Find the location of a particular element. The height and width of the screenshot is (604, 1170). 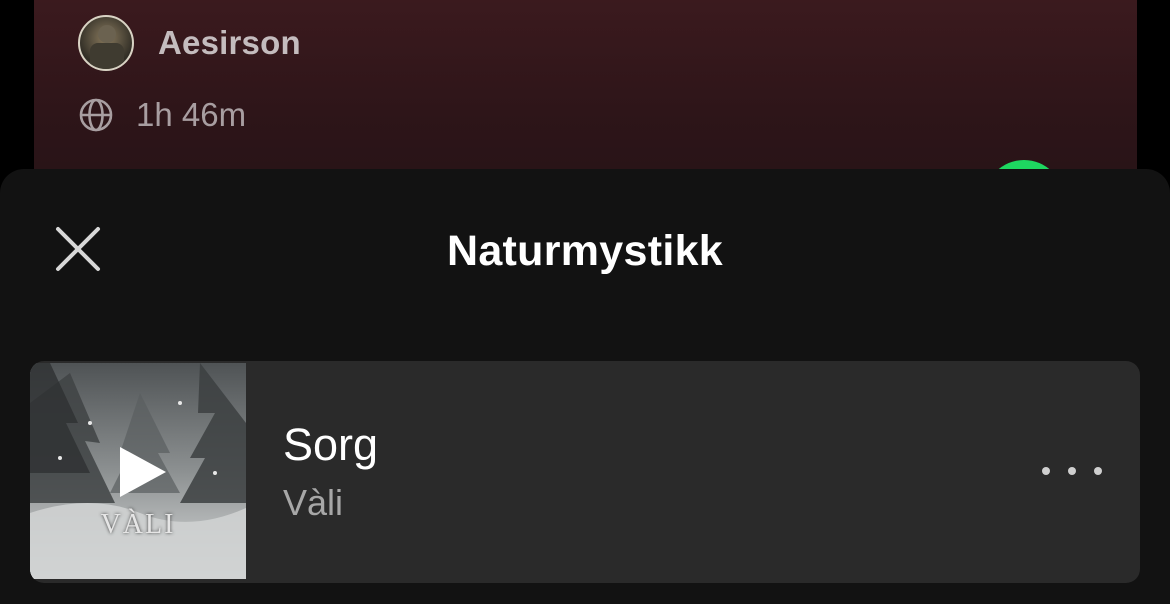

cover-band-name: VÀLI is located at coordinates (138, 524).